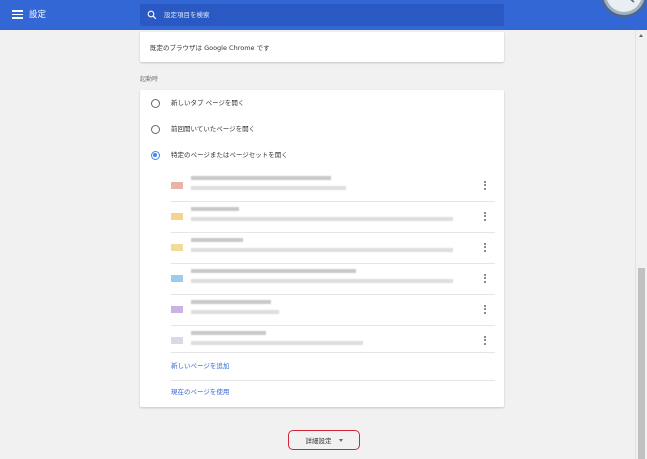 The image size is (647, 459). Describe the element at coordinates (641, 35) in the screenshot. I see `scroll-up-arrow-icon` at that location.